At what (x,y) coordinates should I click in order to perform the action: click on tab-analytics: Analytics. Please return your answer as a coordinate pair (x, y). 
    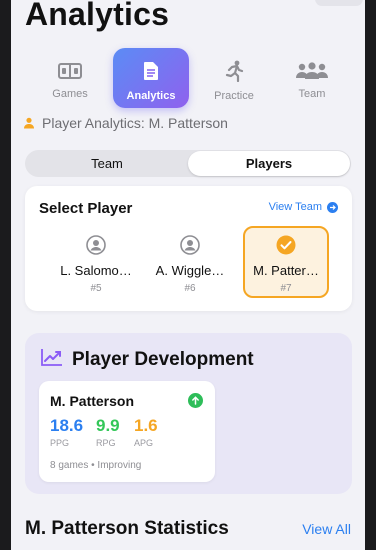
    Looking at the image, I should click on (151, 78).